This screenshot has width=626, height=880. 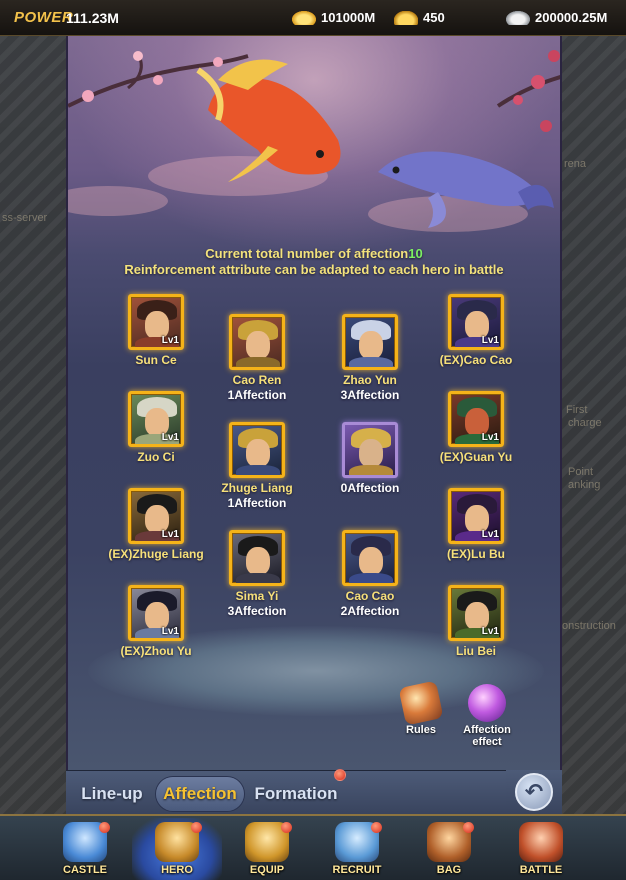 I want to click on affection-total-text: Current total number of affection10, so click(x=314, y=253).